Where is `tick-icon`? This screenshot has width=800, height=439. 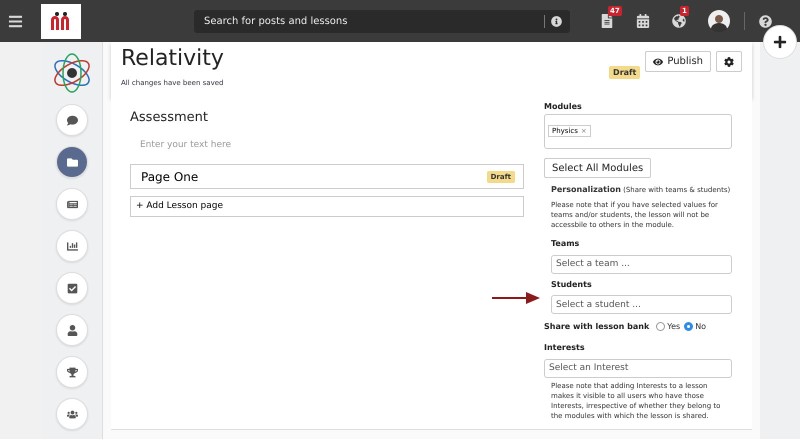 tick-icon is located at coordinates (72, 288).